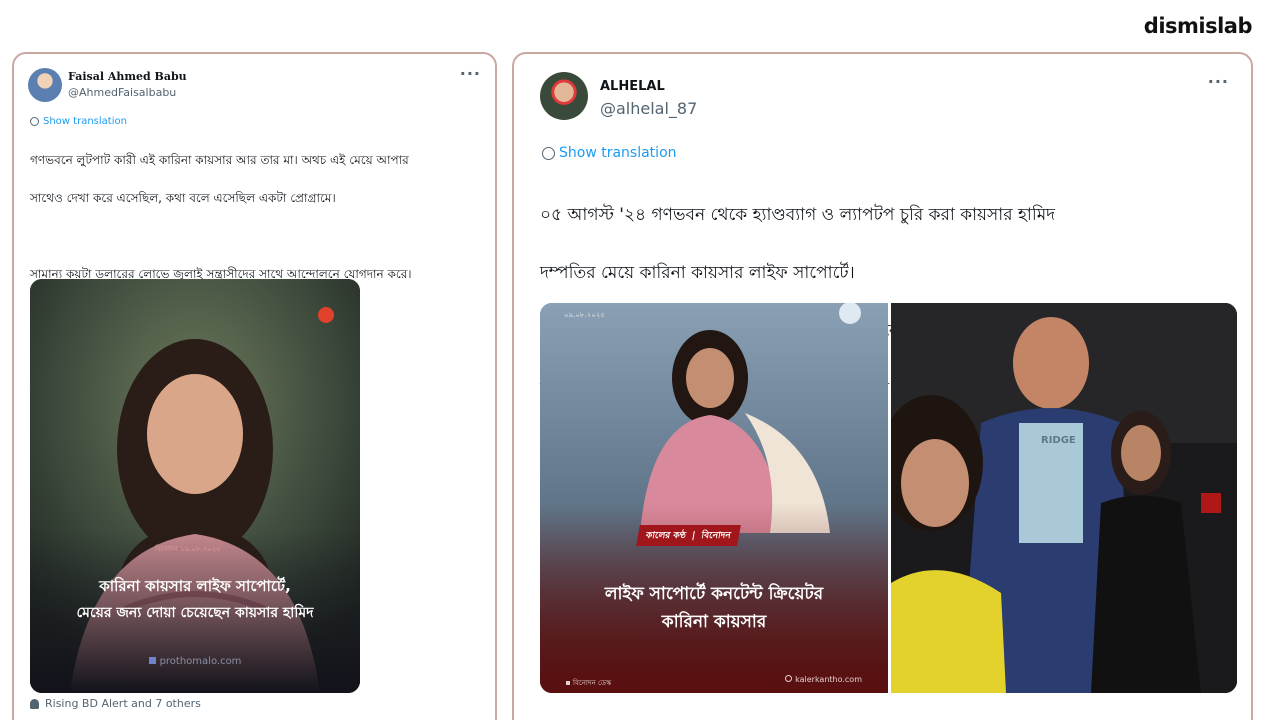 This screenshot has width=1280, height=720. I want to click on media-date-tag: ০৯.০৮.২০২৫, so click(584, 315).